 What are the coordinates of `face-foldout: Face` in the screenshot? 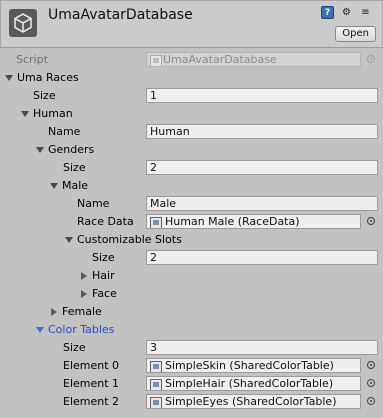 It's located at (191, 294).